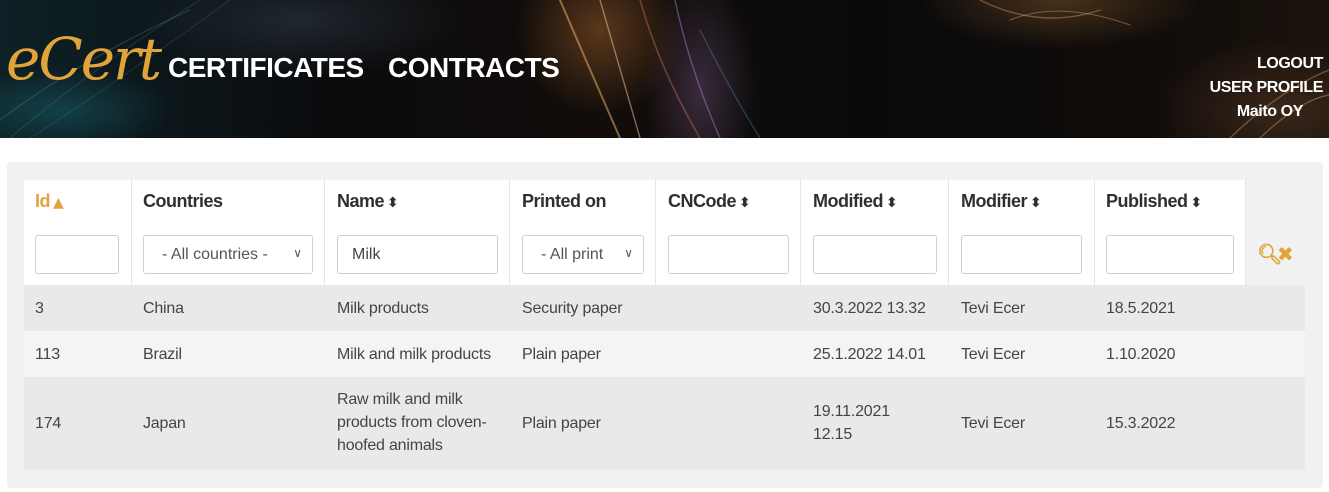 The image size is (1329, 492). I want to click on cell-id: 174, so click(48, 423).